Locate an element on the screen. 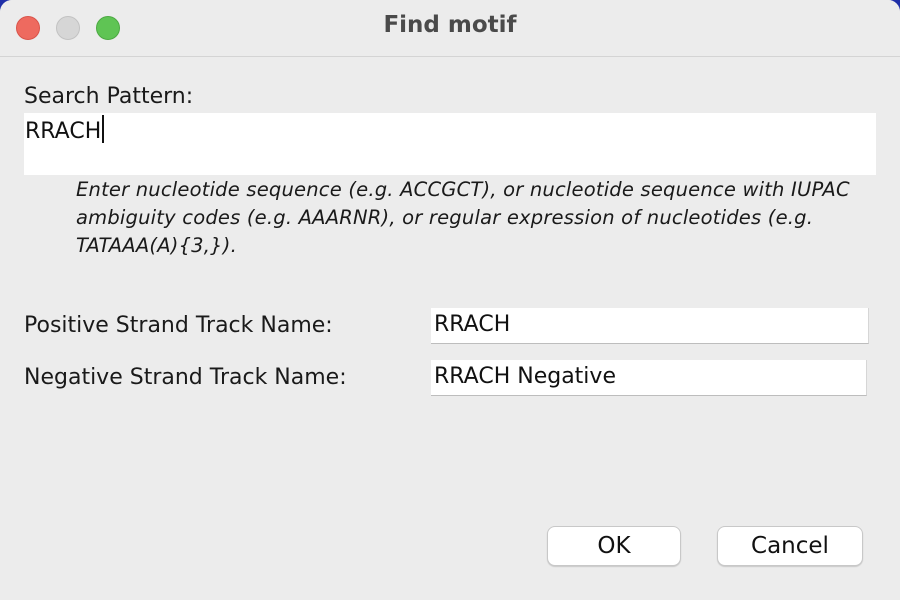  negative-strand-track-name-input: RRACH Negative is located at coordinates (649, 378).